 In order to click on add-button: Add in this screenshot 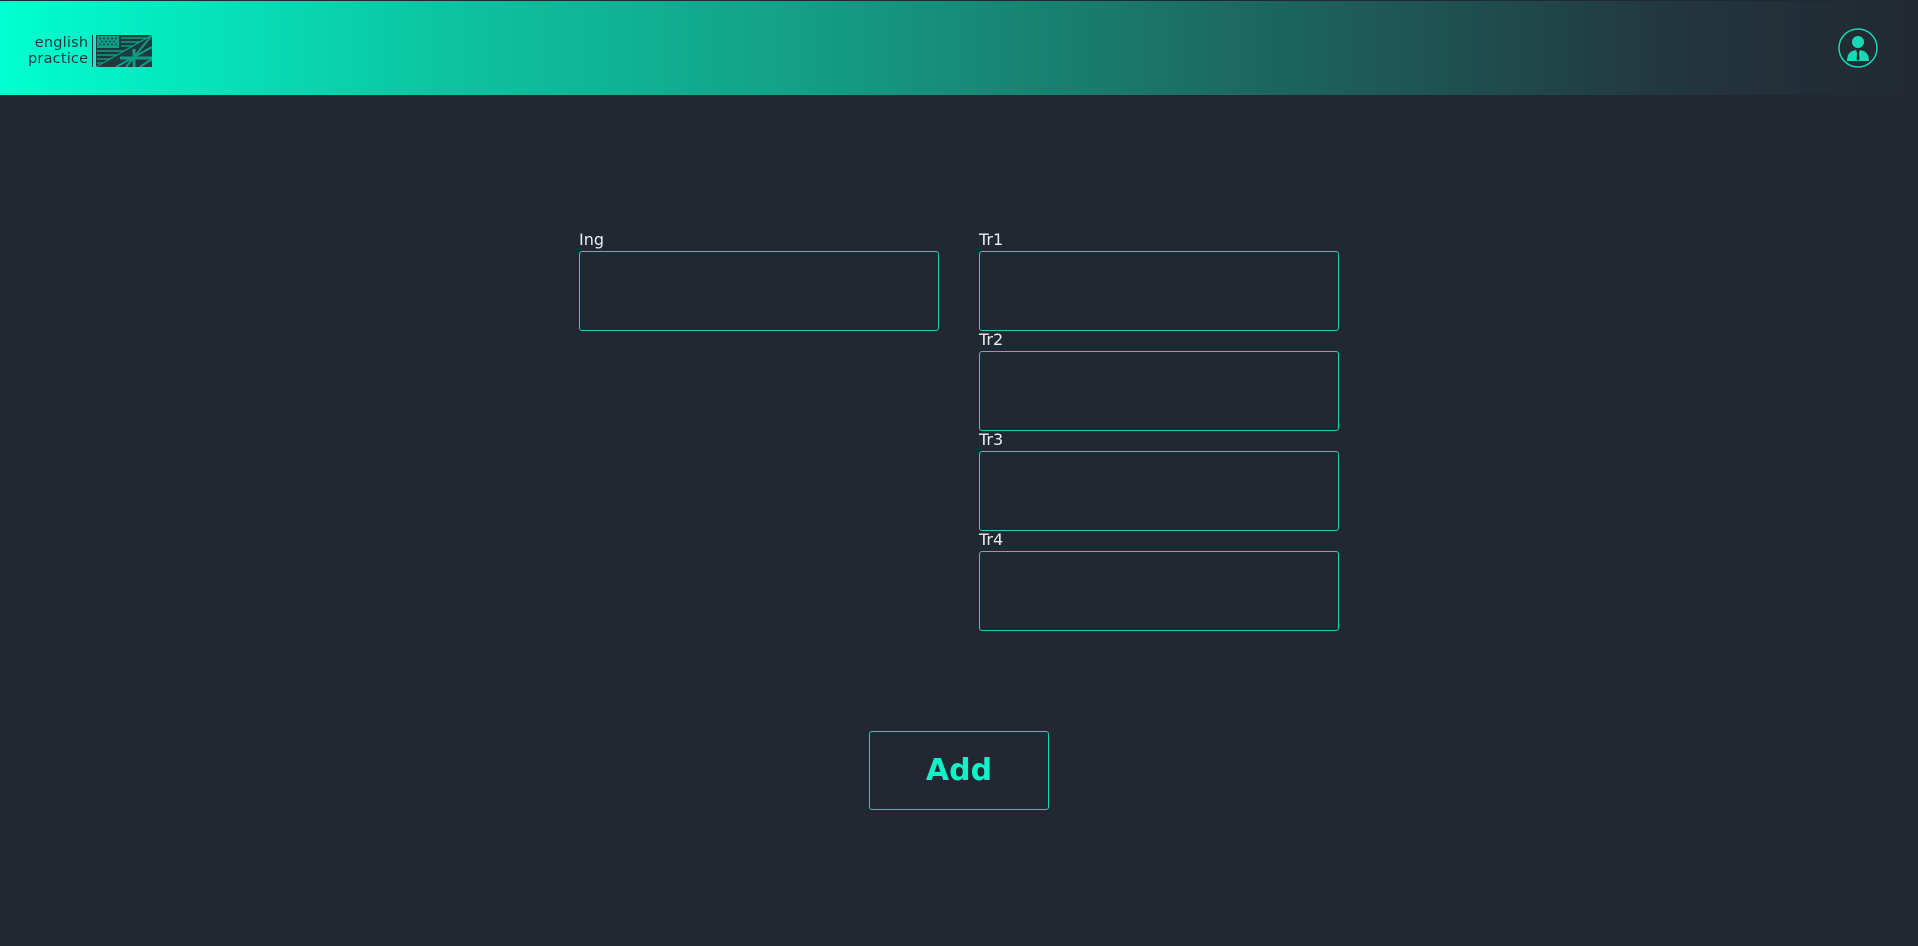, I will do `click(959, 770)`.